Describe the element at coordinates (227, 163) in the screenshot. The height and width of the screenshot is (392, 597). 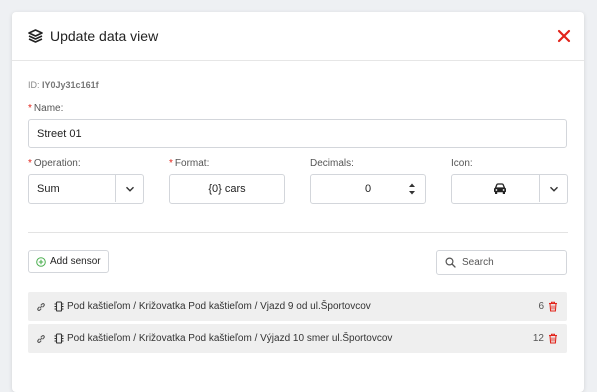
I see `format-label: * Format:` at that location.